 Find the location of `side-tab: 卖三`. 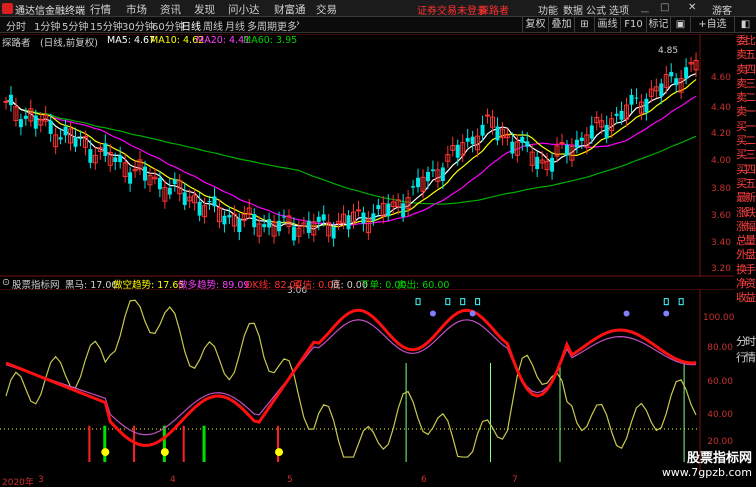

side-tab: 卖三 is located at coordinates (745, 84).